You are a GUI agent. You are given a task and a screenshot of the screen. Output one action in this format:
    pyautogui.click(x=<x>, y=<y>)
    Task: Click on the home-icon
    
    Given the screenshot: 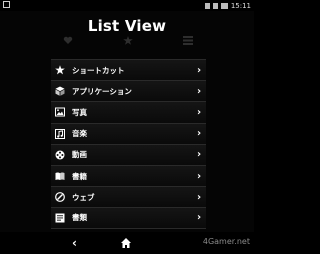 What is the action you would take?
    pyautogui.click(x=126, y=243)
    